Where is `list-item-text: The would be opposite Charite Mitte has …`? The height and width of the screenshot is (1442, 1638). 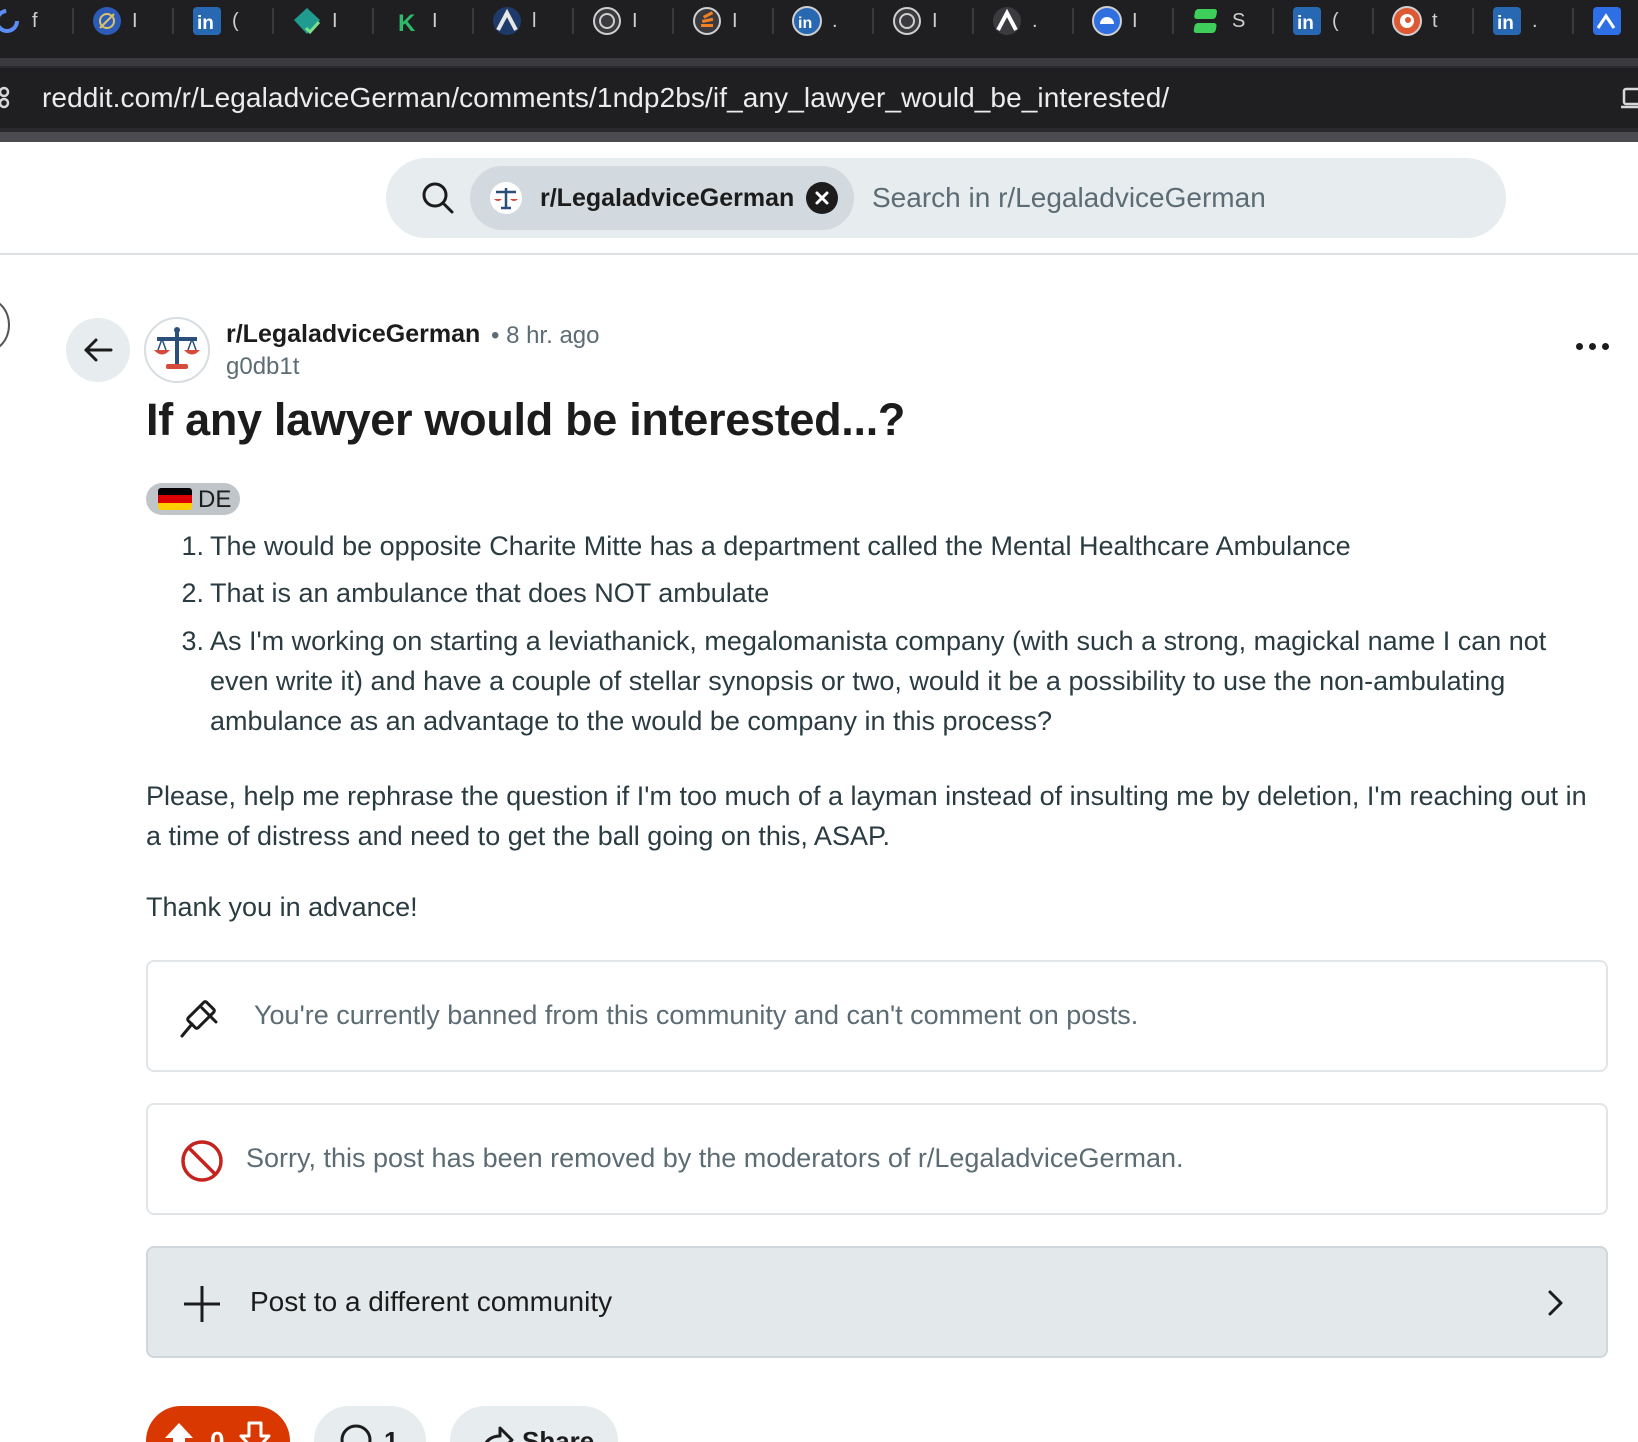
list-item-text: The would be opposite Charite Mitte has … is located at coordinates (780, 546).